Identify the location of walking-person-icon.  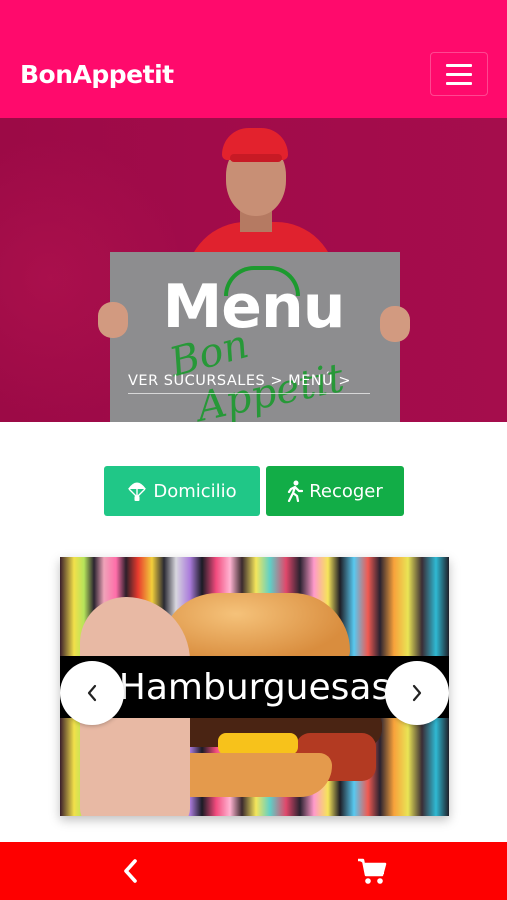
(296, 491).